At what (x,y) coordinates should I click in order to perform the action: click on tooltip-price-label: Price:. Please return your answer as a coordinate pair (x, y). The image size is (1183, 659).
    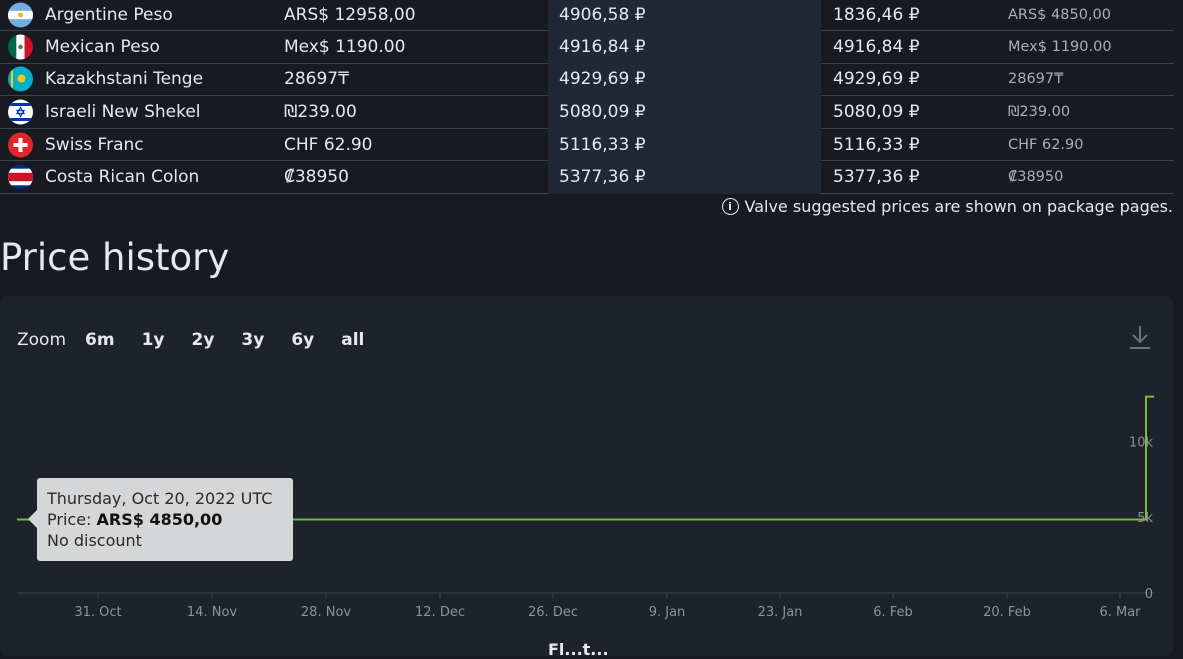
    Looking at the image, I should click on (69, 519).